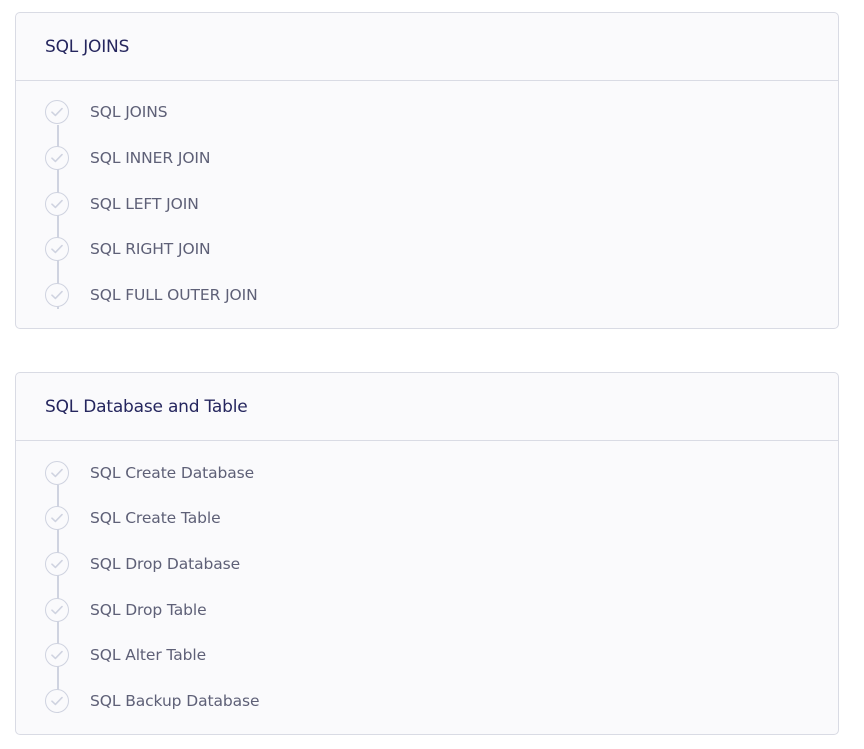  What do you see at coordinates (129, 112) in the screenshot?
I see `lesson-label: SQL JOINS` at bounding box center [129, 112].